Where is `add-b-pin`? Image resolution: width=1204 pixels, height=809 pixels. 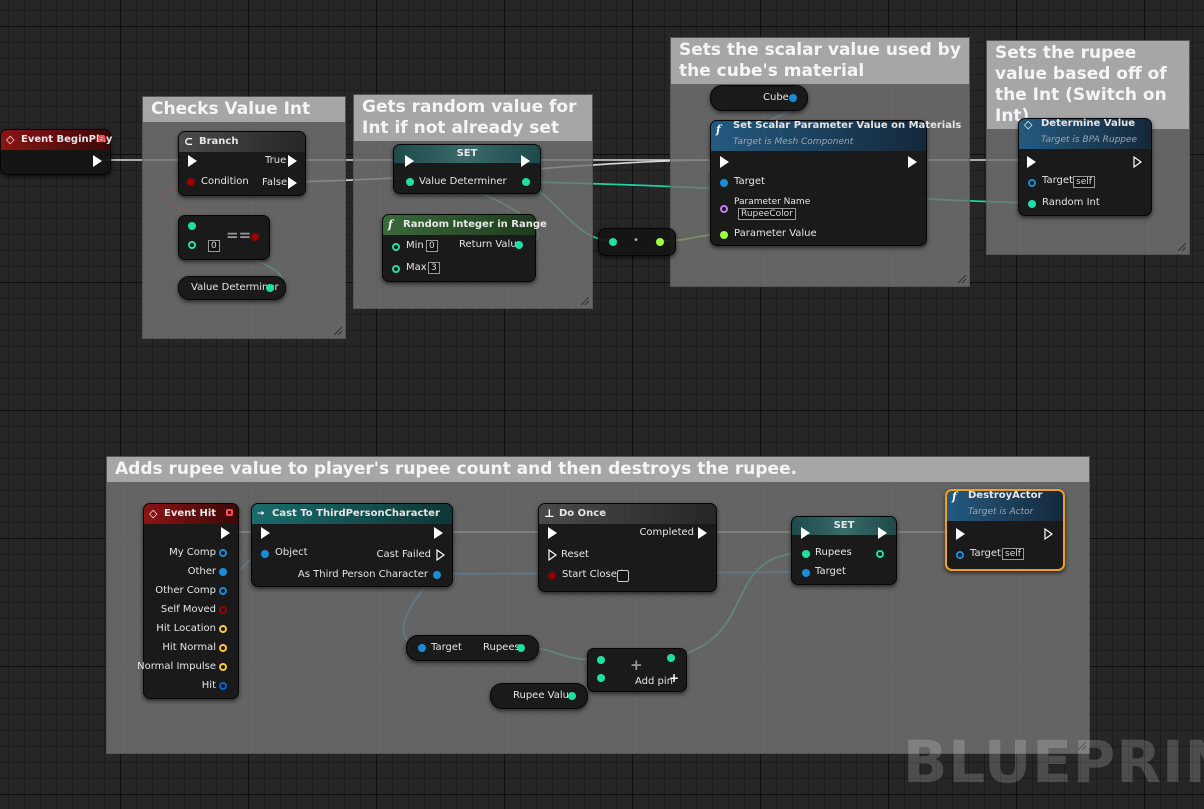 add-b-pin is located at coordinates (601, 678).